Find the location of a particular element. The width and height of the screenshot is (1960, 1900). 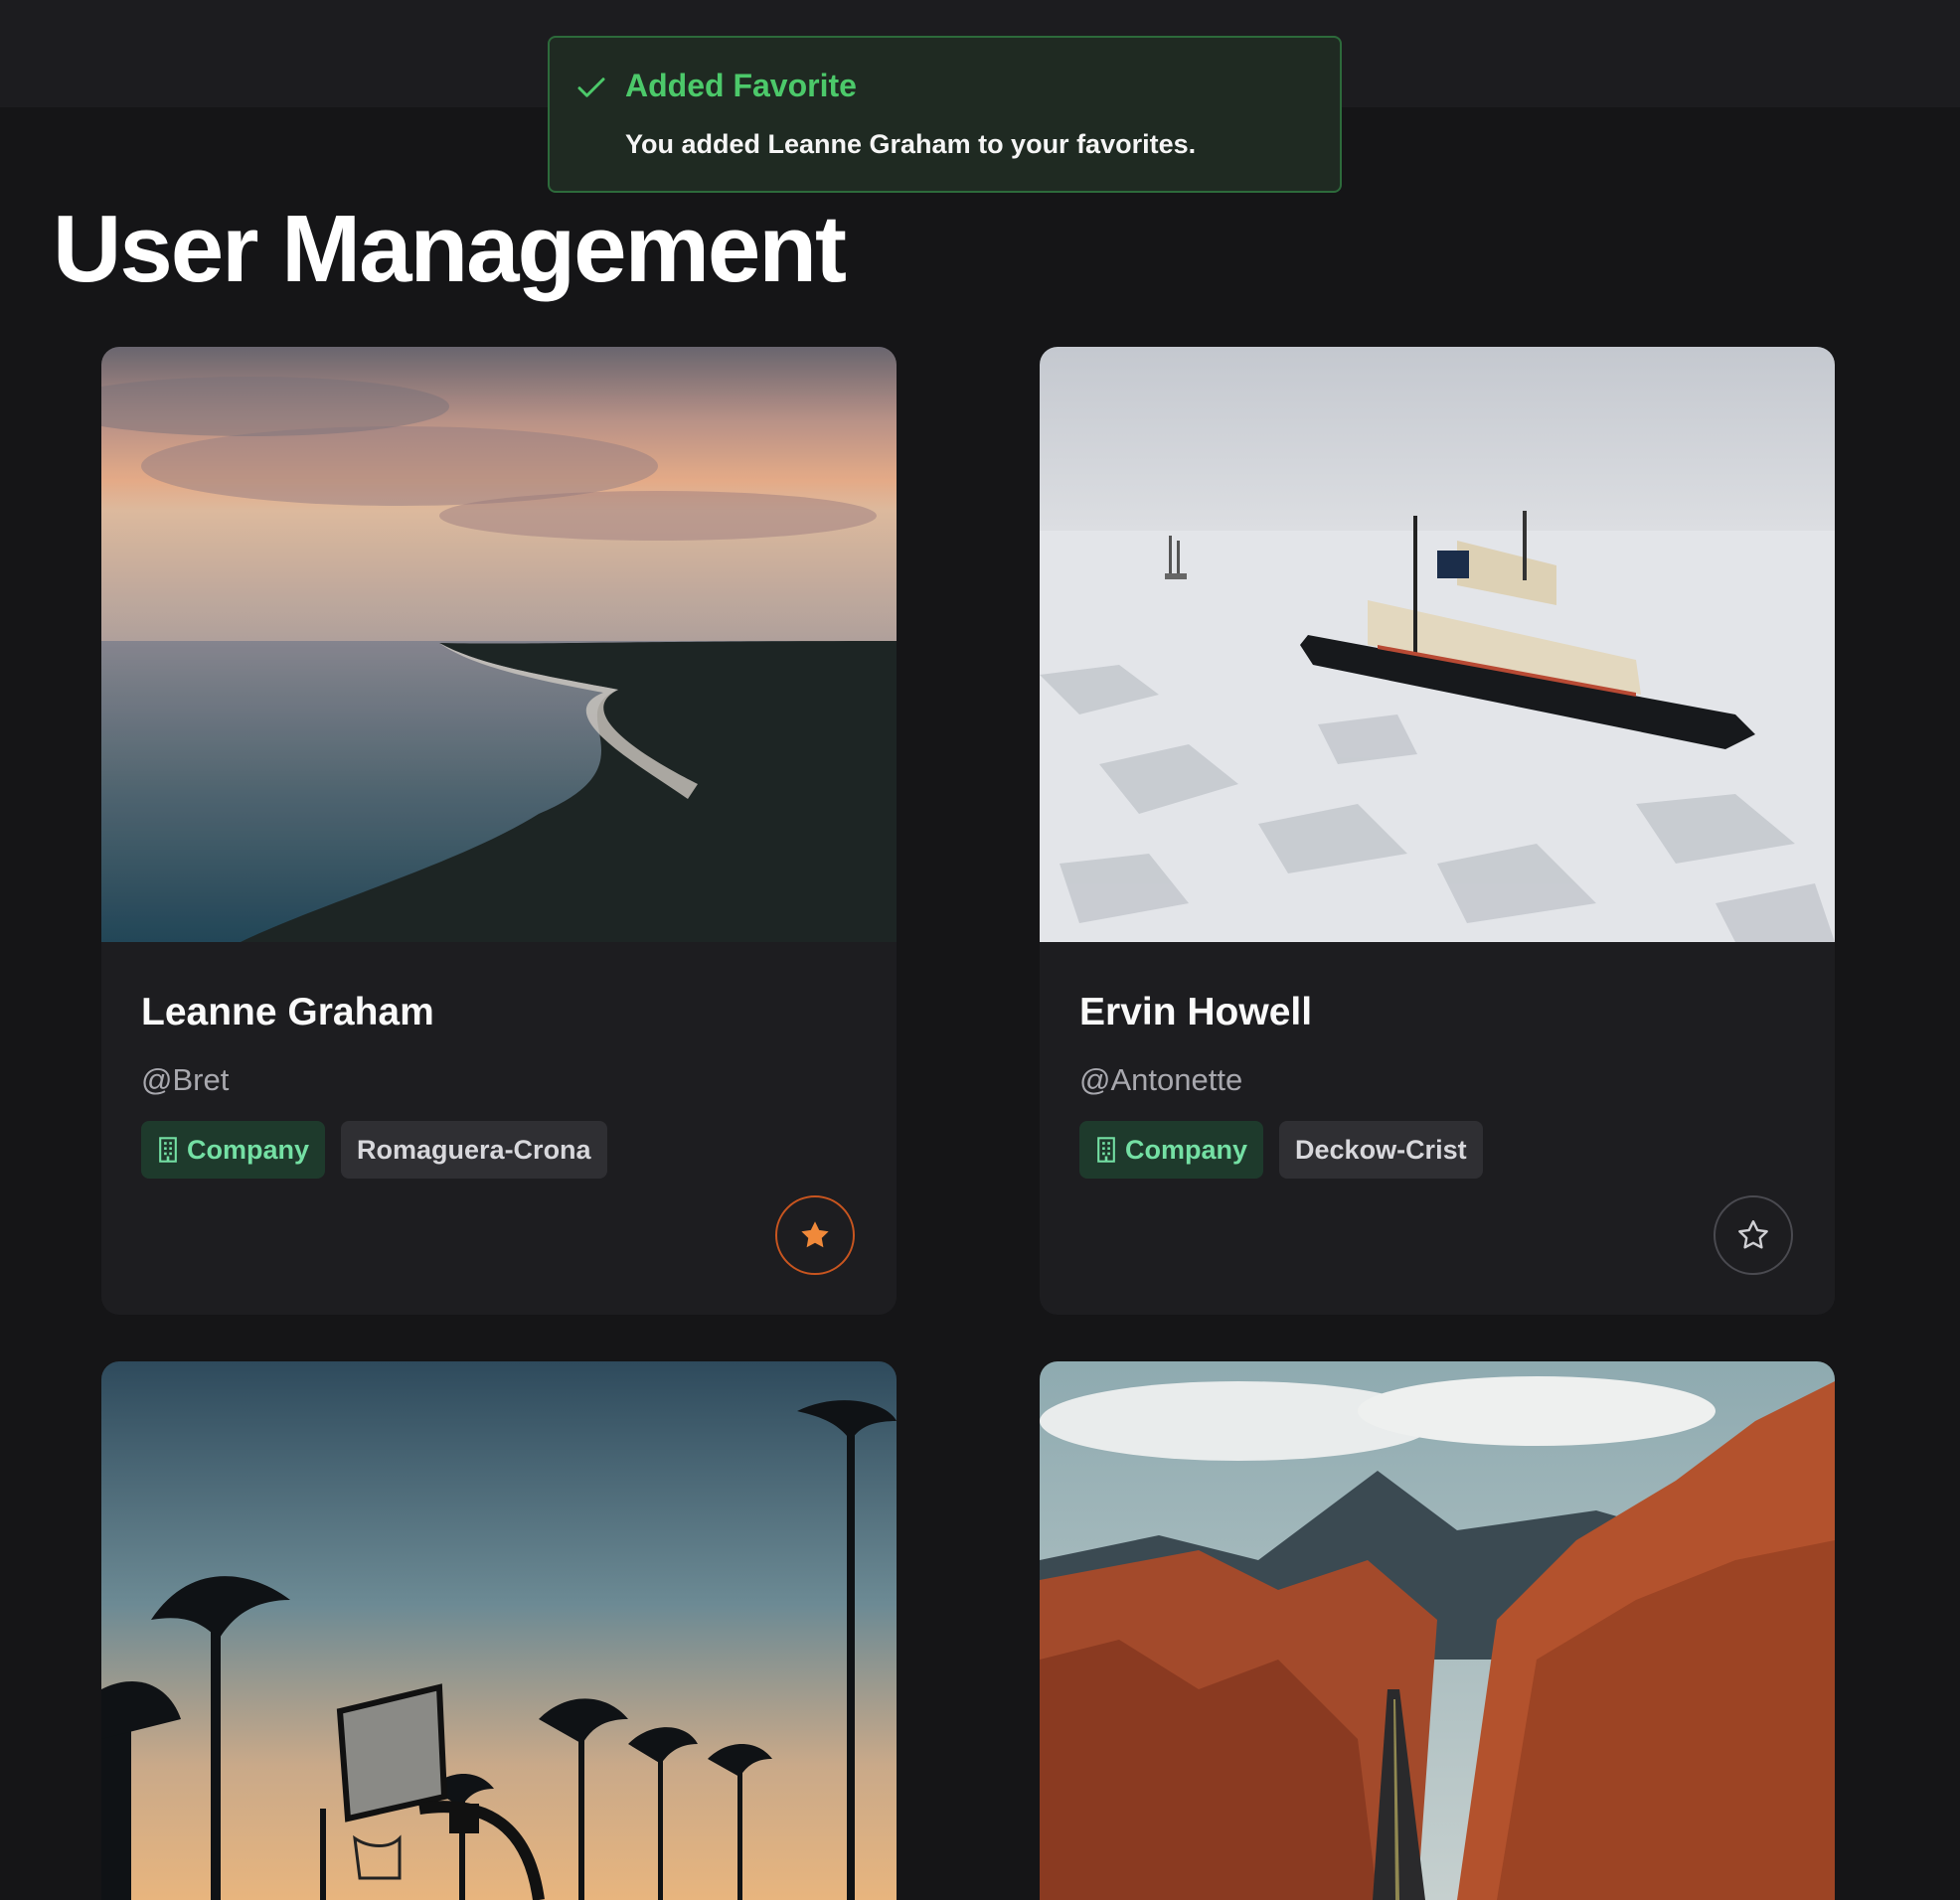

star-filled-icon is located at coordinates (815, 1234).